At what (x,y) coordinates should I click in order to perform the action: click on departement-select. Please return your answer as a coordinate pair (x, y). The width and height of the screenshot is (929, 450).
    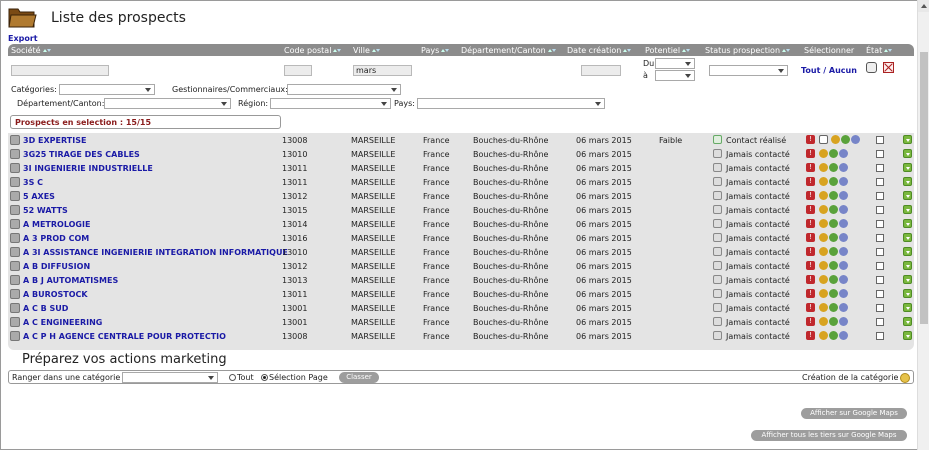
    Looking at the image, I should click on (167, 103).